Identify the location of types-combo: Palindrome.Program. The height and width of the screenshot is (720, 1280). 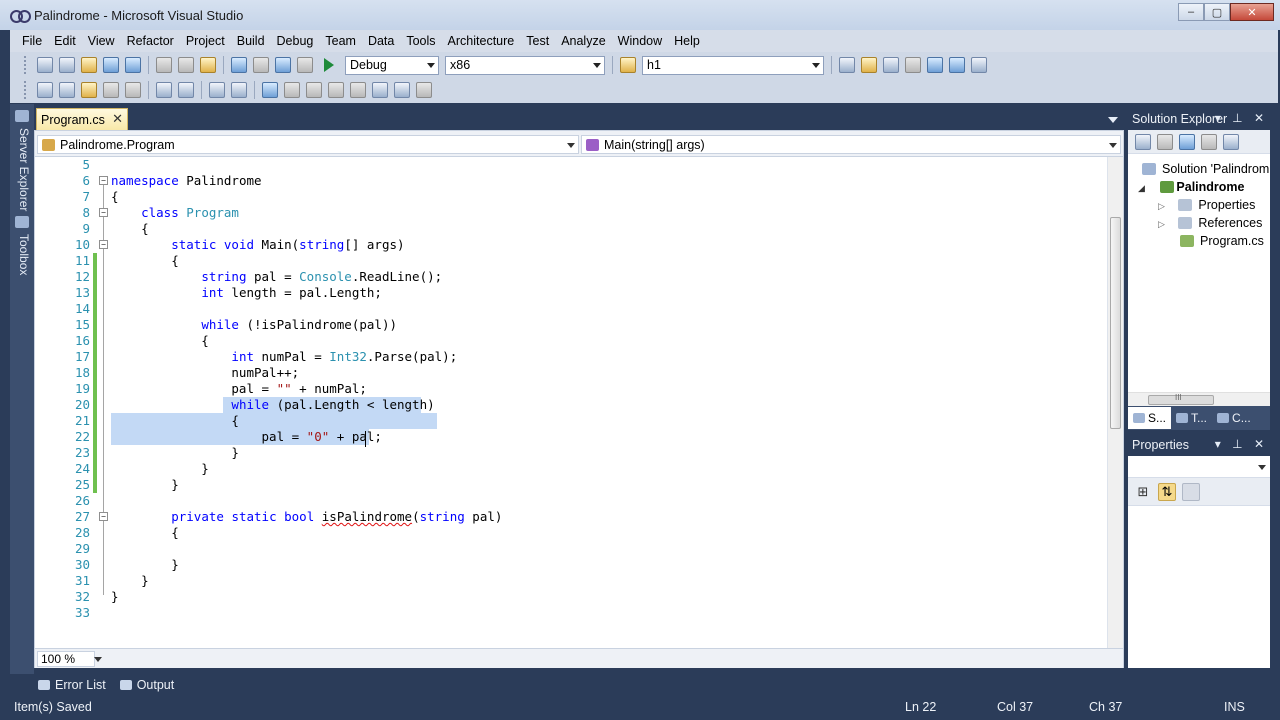
(308, 144).